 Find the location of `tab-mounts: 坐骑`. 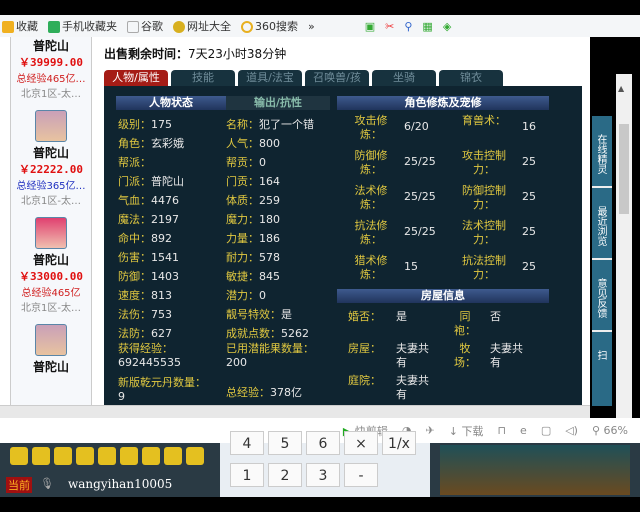

tab-mounts: 坐骑 is located at coordinates (404, 78).